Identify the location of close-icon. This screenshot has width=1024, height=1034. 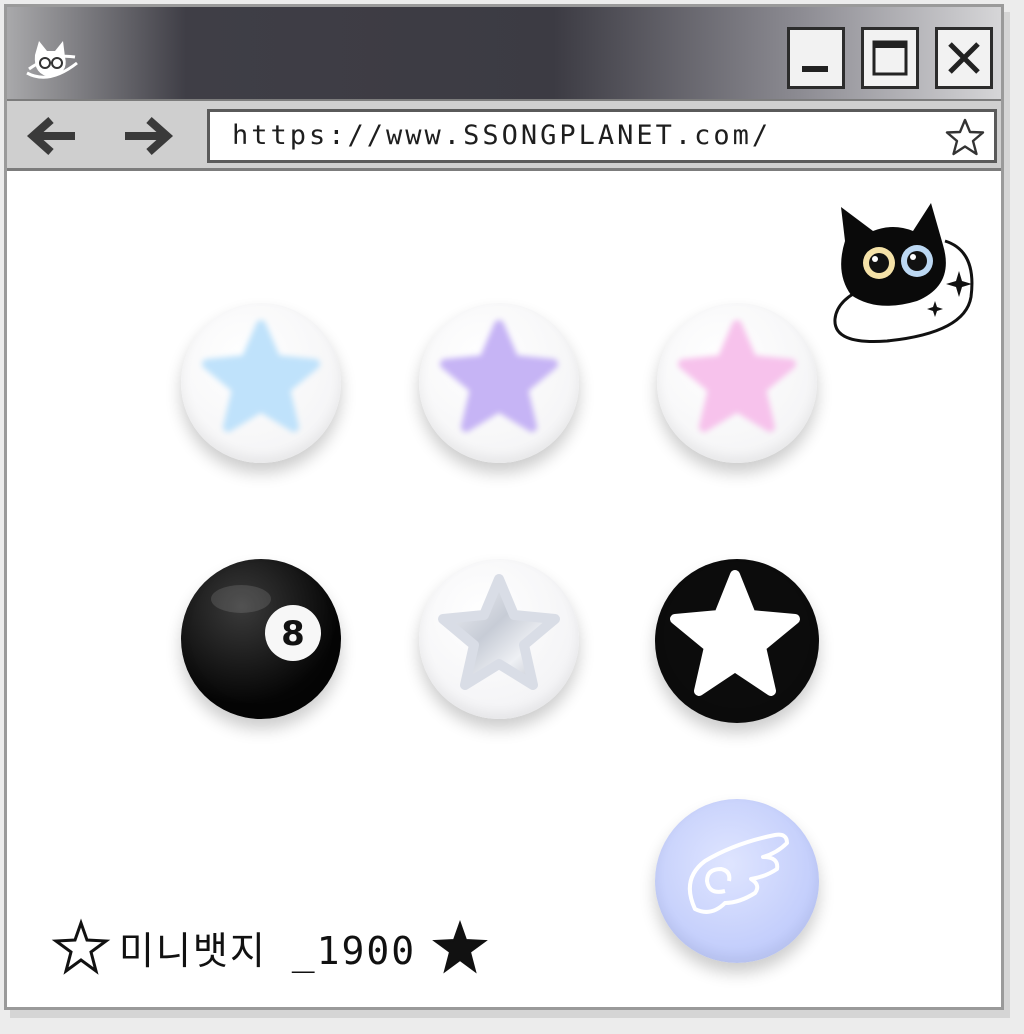
(964, 58).